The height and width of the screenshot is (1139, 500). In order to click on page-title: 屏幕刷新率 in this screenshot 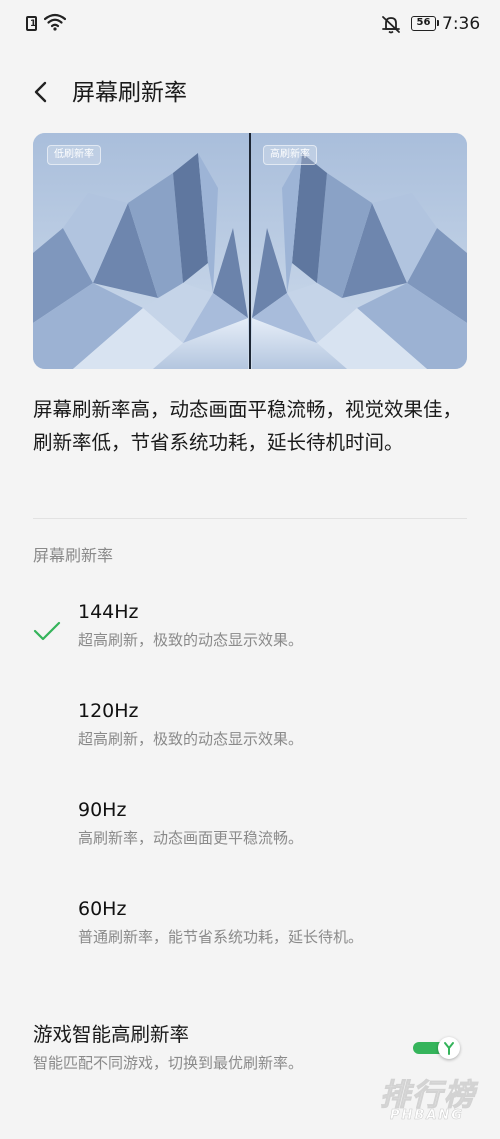, I will do `click(129, 93)`.